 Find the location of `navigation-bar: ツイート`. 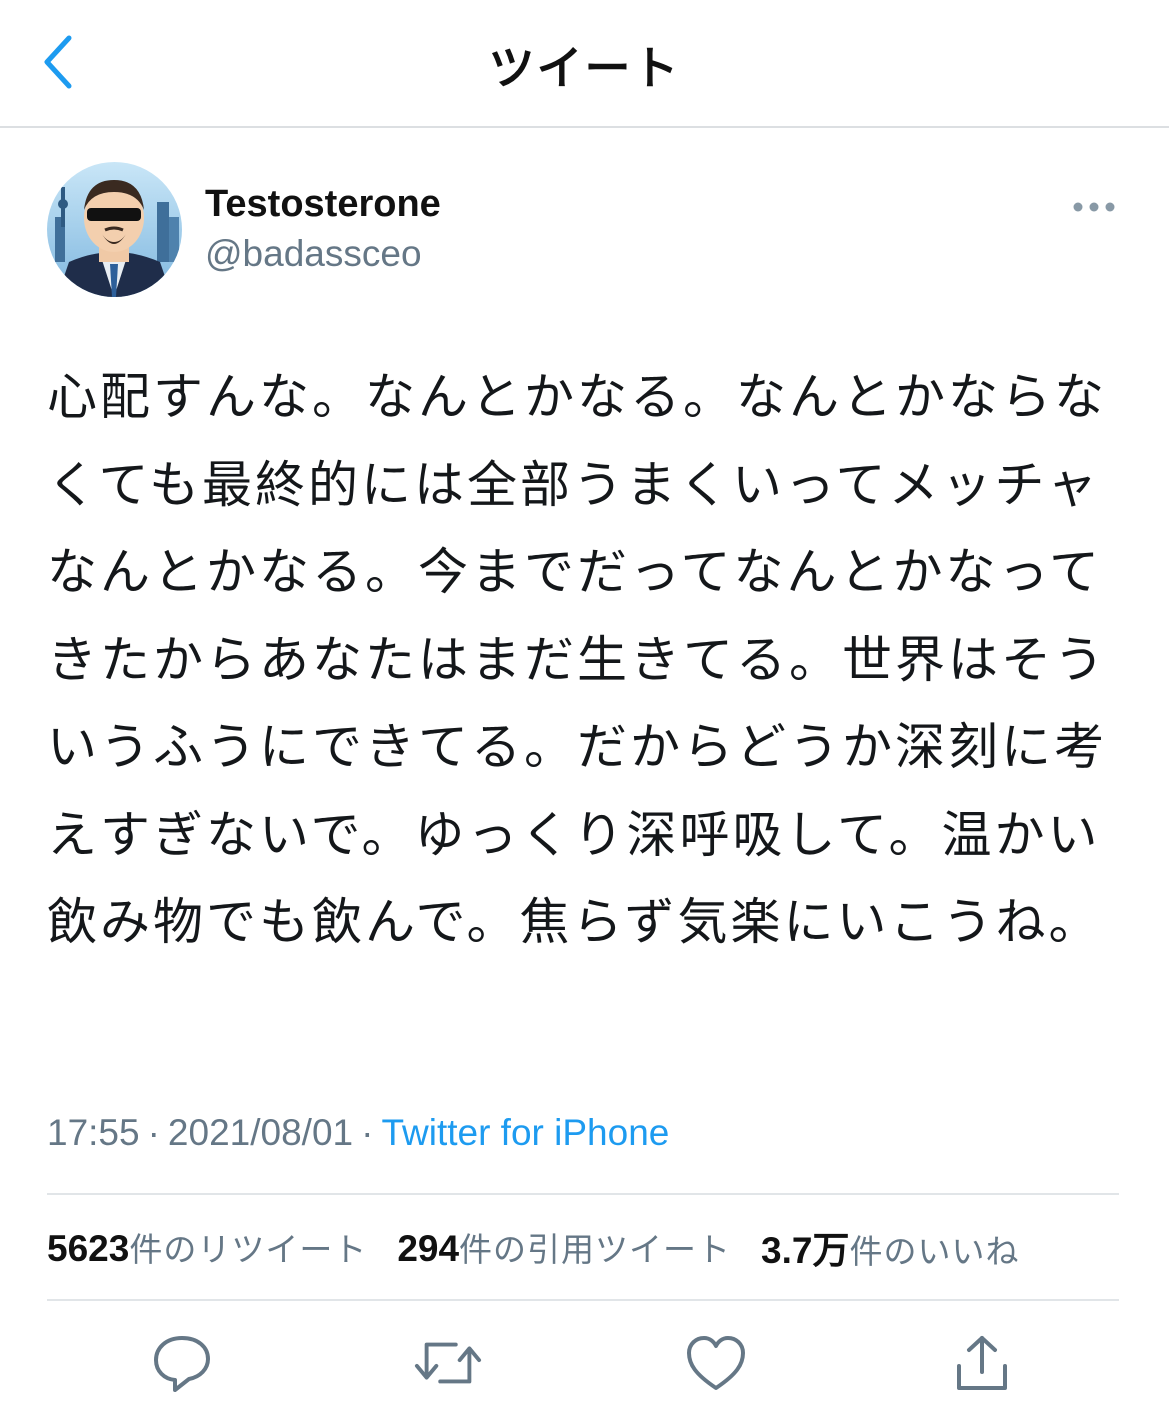

navigation-bar: ツイート is located at coordinates (584, 64).